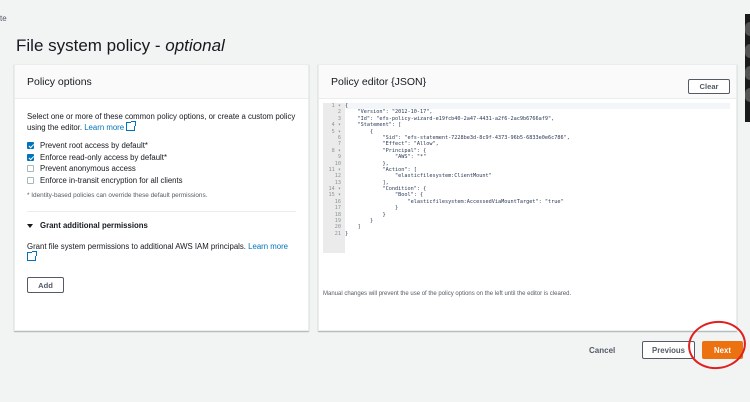 The image size is (750, 402). Describe the element at coordinates (30, 225) in the screenshot. I see `caret-down-icon` at that location.